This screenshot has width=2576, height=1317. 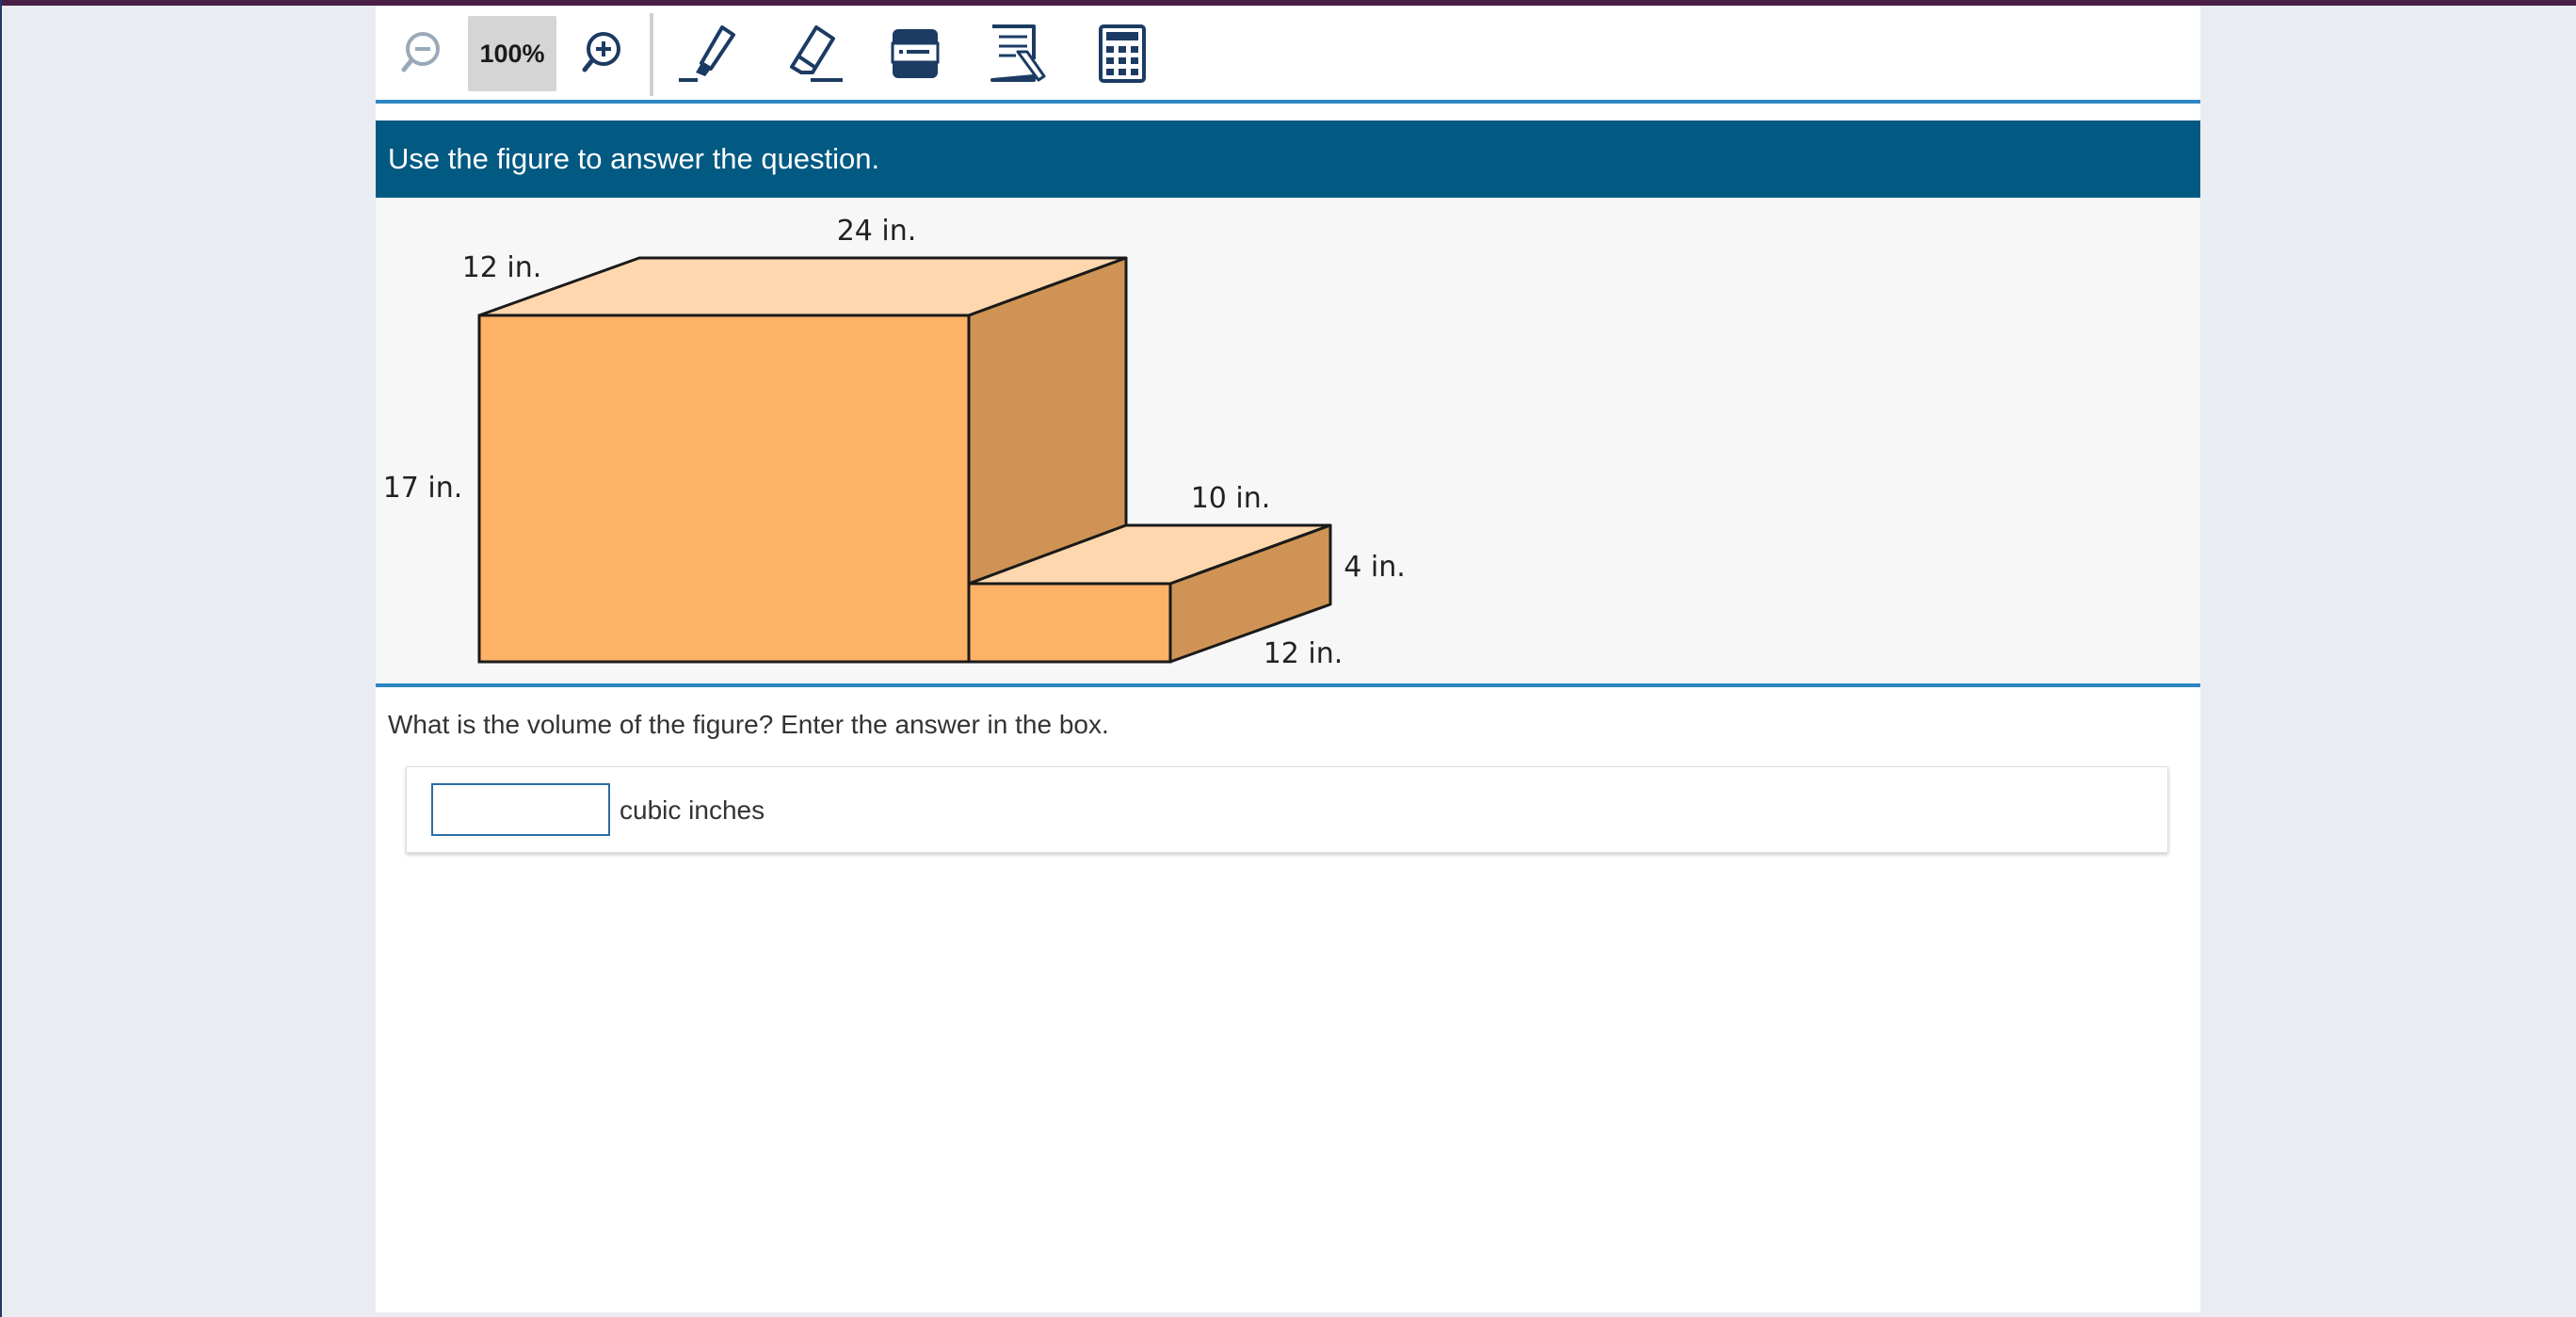 What do you see at coordinates (520, 809) in the screenshot?
I see `volume-answer-input` at bounding box center [520, 809].